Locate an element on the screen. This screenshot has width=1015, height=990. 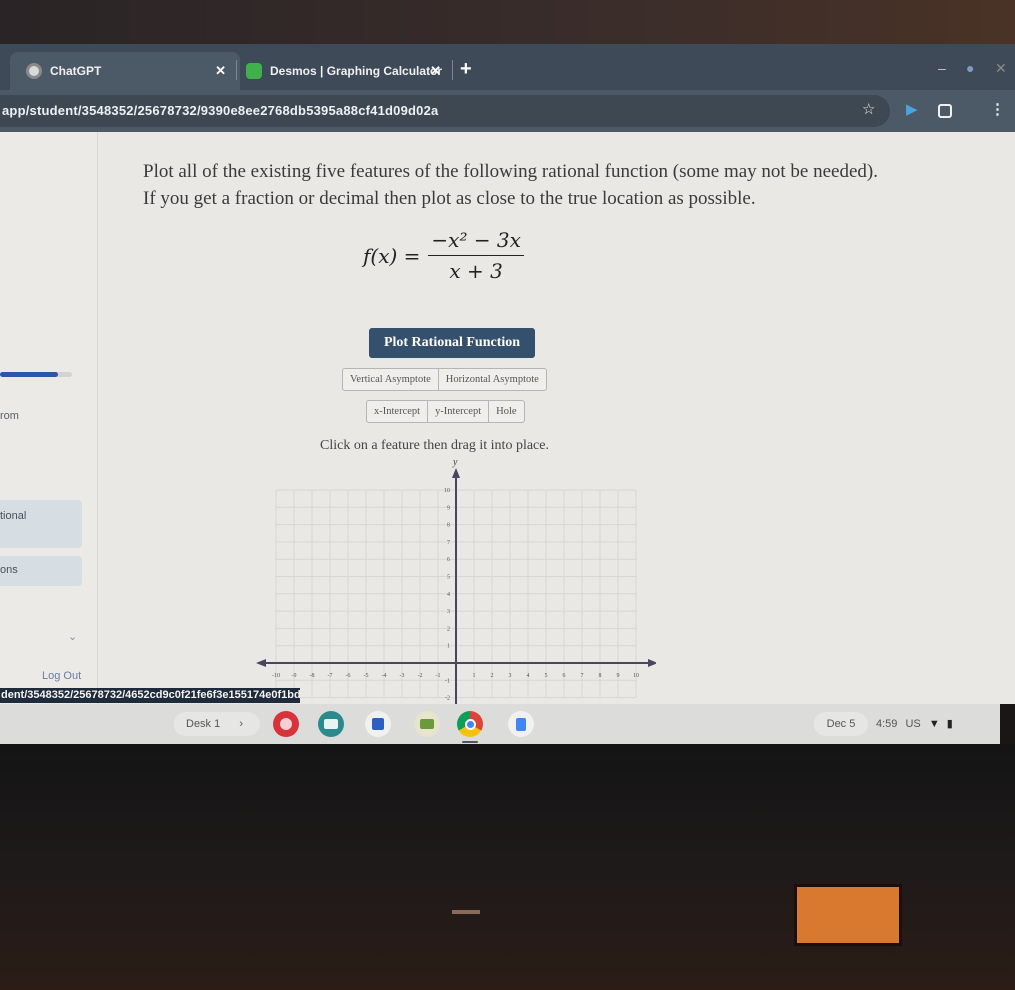
google-classroom-app-icon is located at coordinates (427, 724).